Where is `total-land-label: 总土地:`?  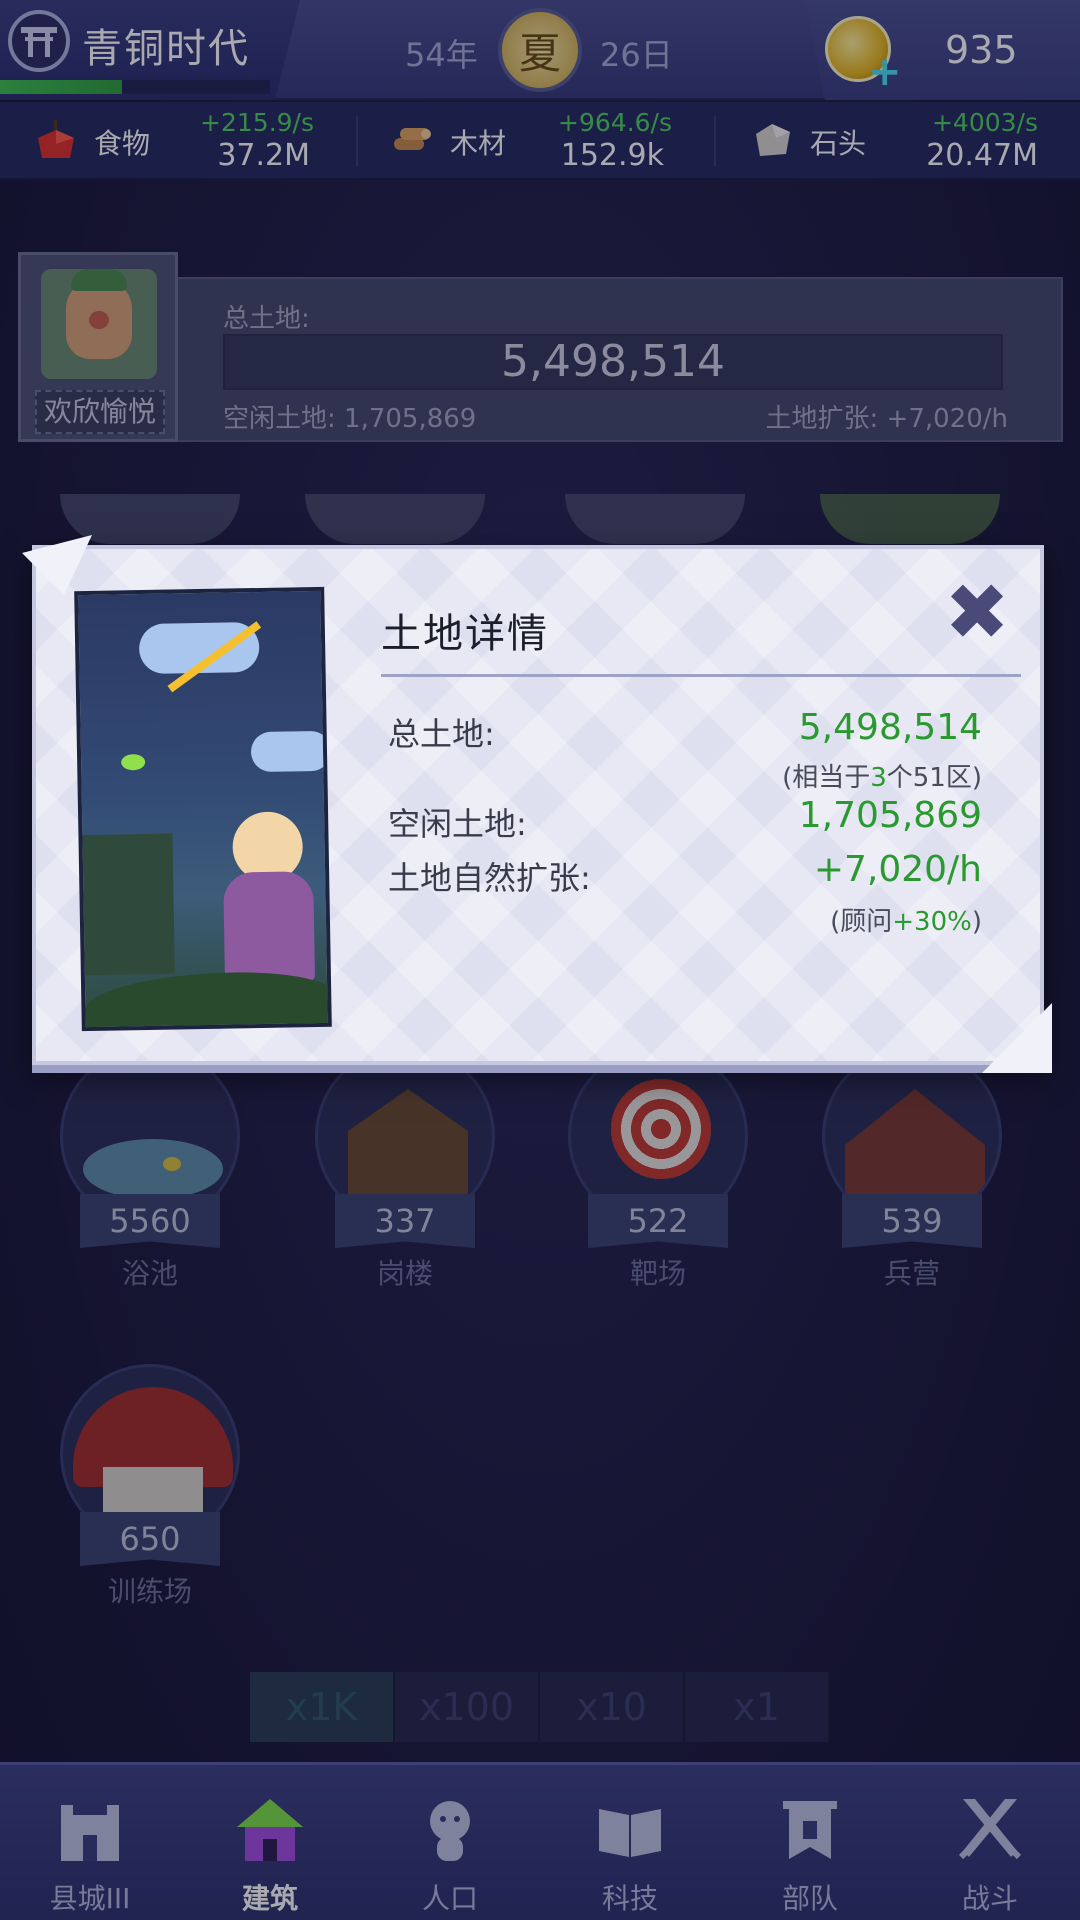 total-land-label: 总土地: is located at coordinates (441, 734).